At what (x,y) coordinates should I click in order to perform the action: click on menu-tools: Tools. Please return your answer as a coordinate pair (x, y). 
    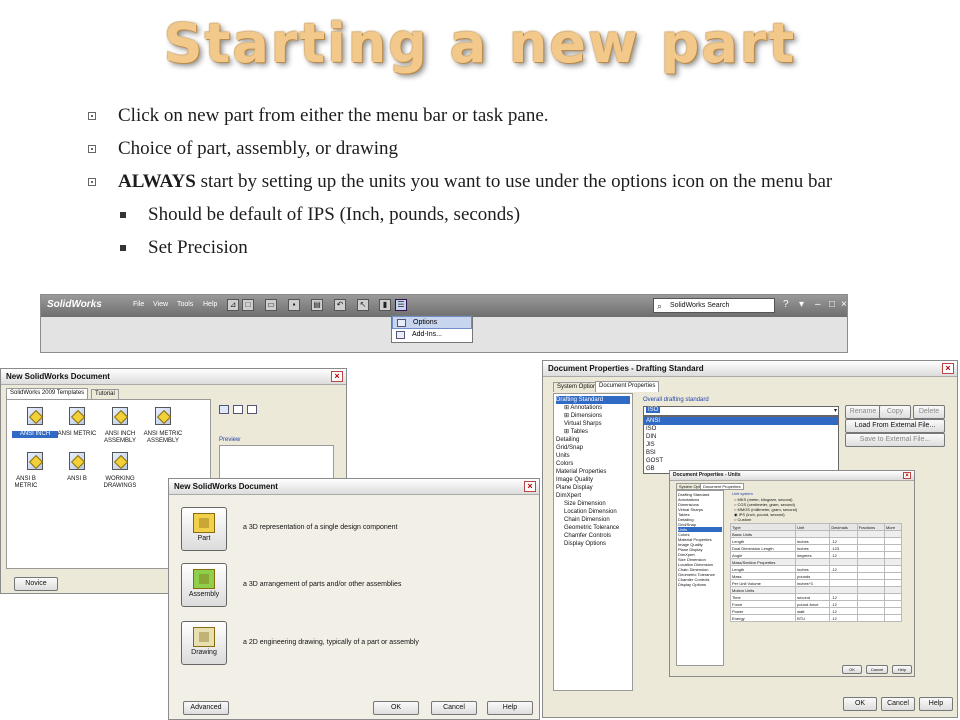
    Looking at the image, I should click on (185, 304).